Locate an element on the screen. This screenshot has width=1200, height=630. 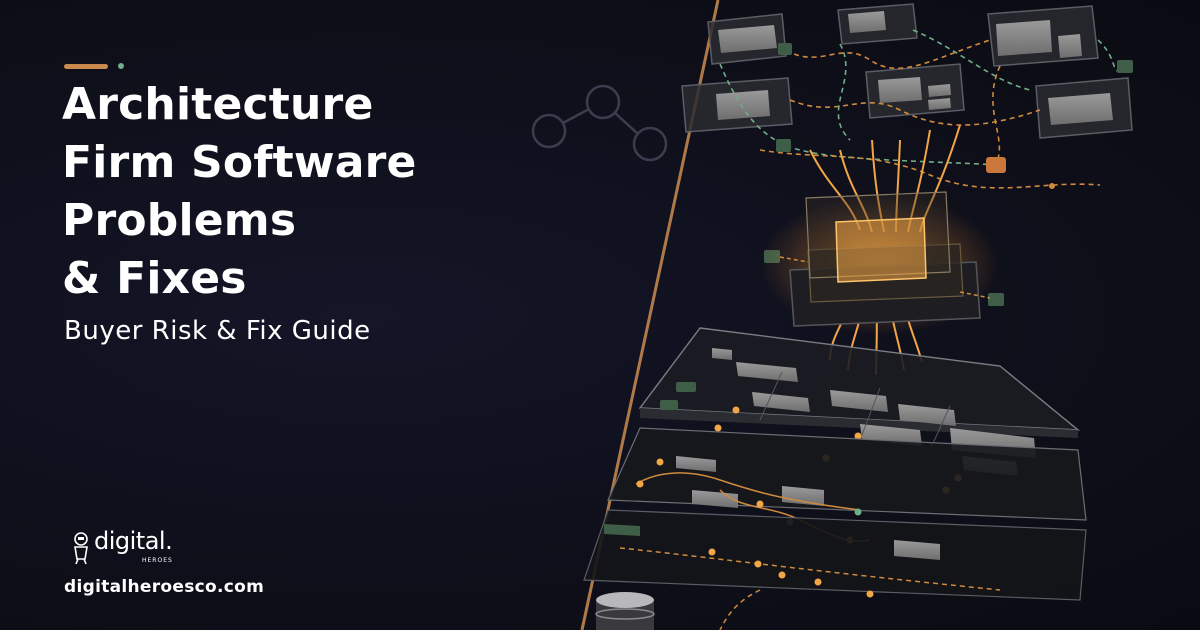
network-wires is located at coordinates (922, 109).